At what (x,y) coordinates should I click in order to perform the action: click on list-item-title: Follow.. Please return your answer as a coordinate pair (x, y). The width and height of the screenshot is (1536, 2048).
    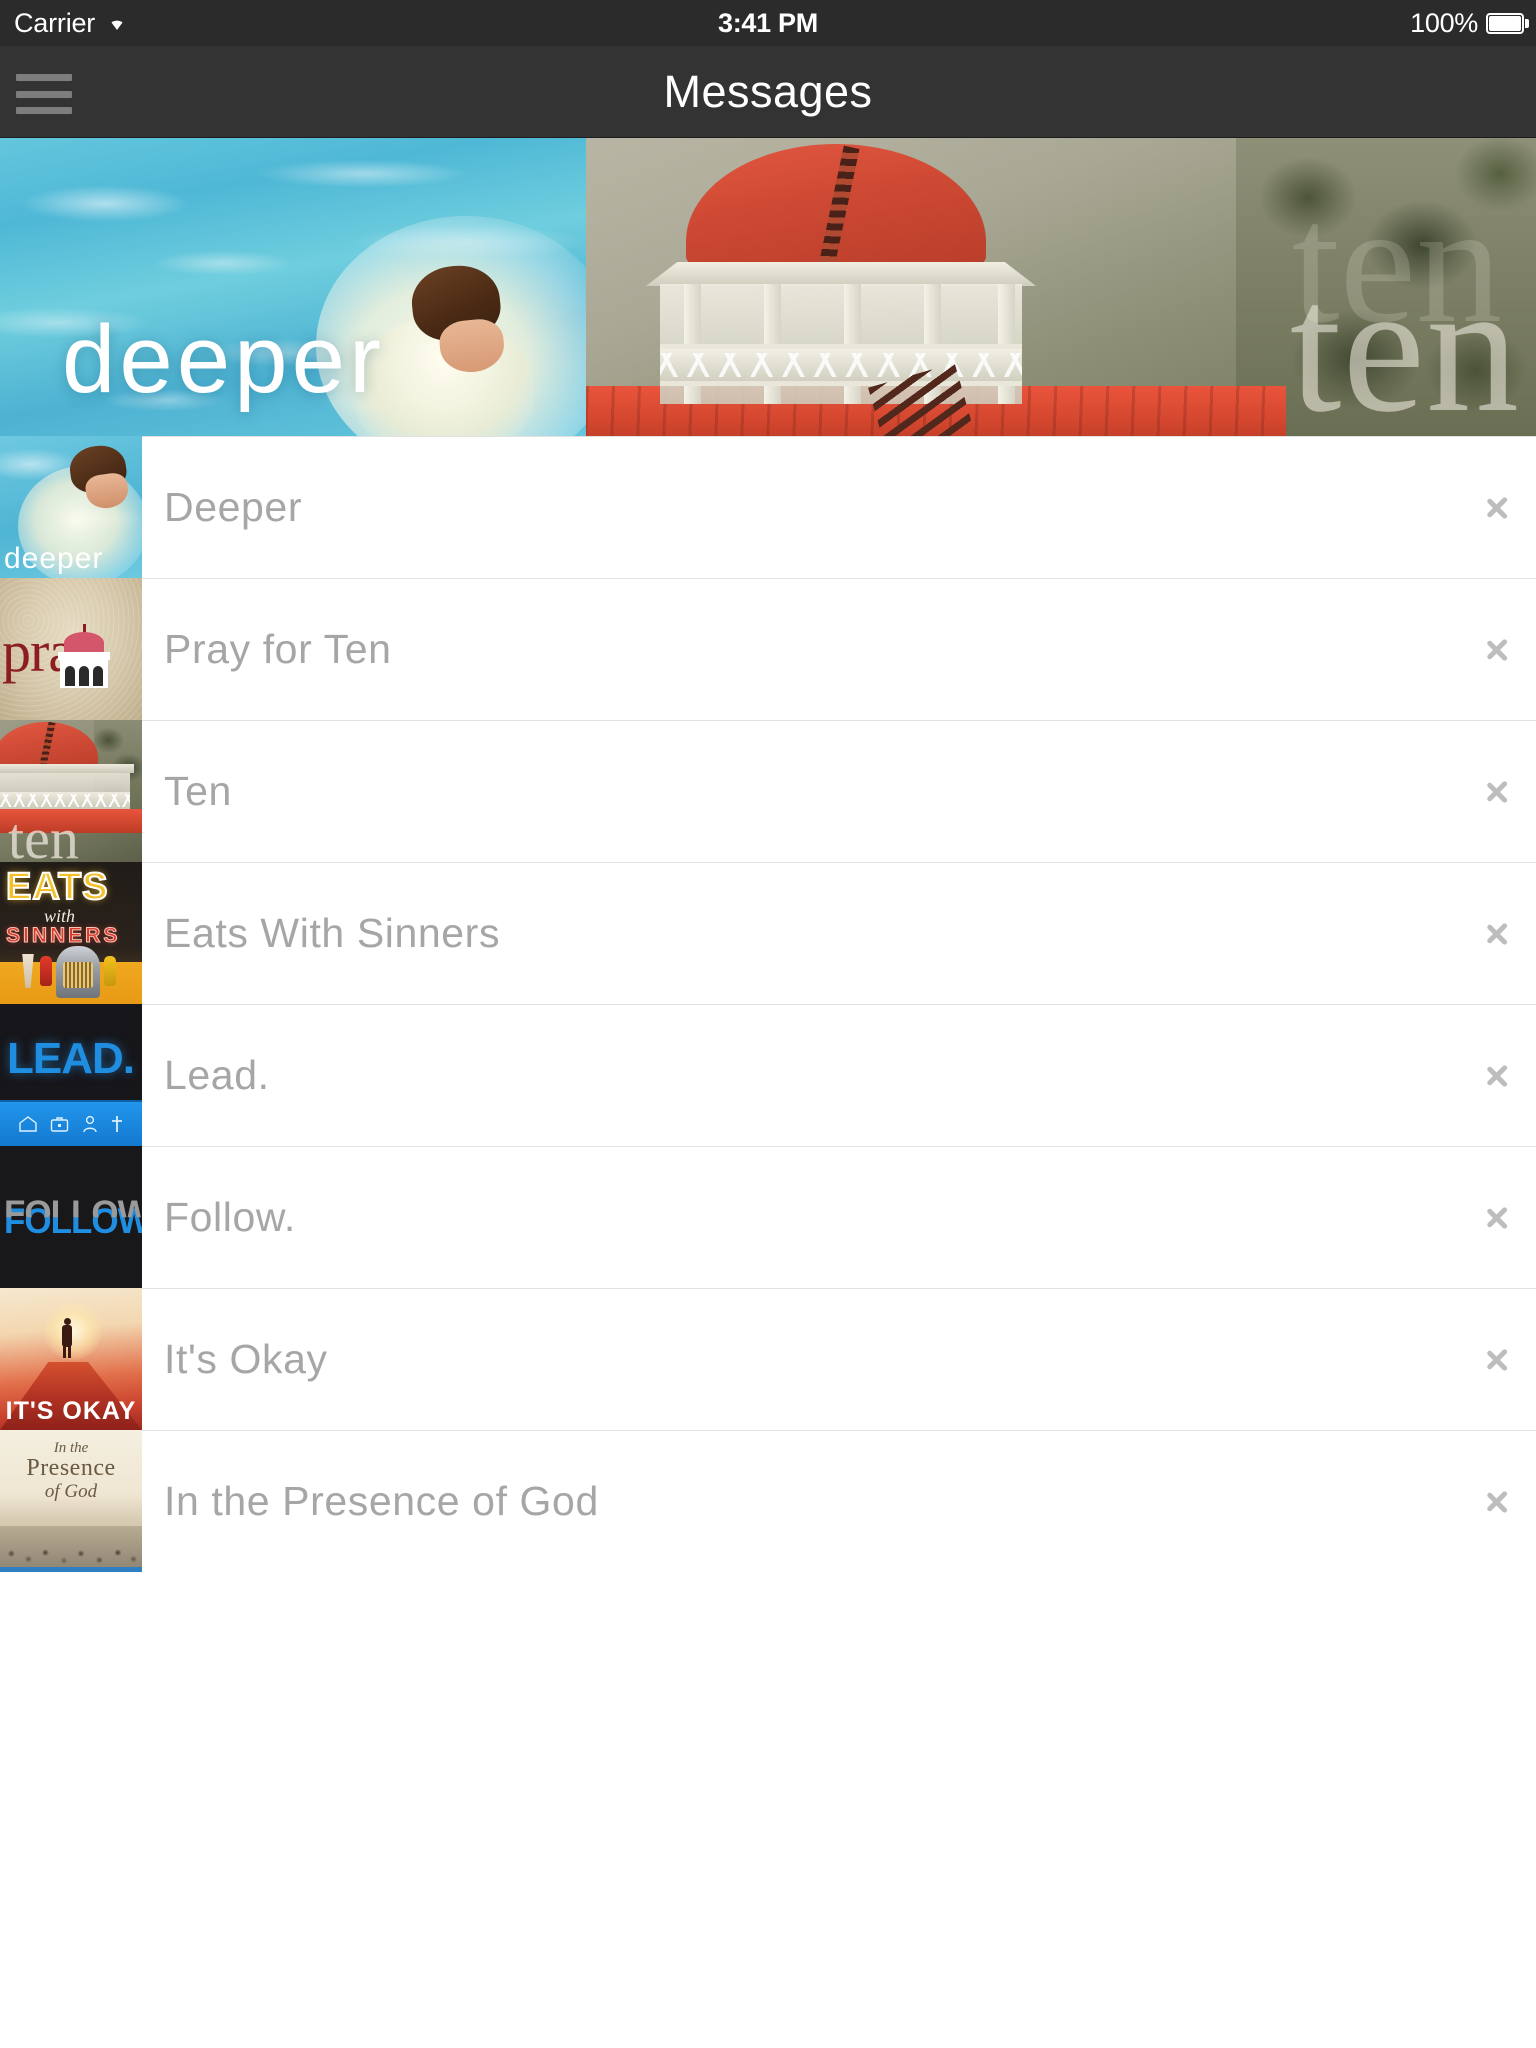
    Looking at the image, I should click on (230, 1216).